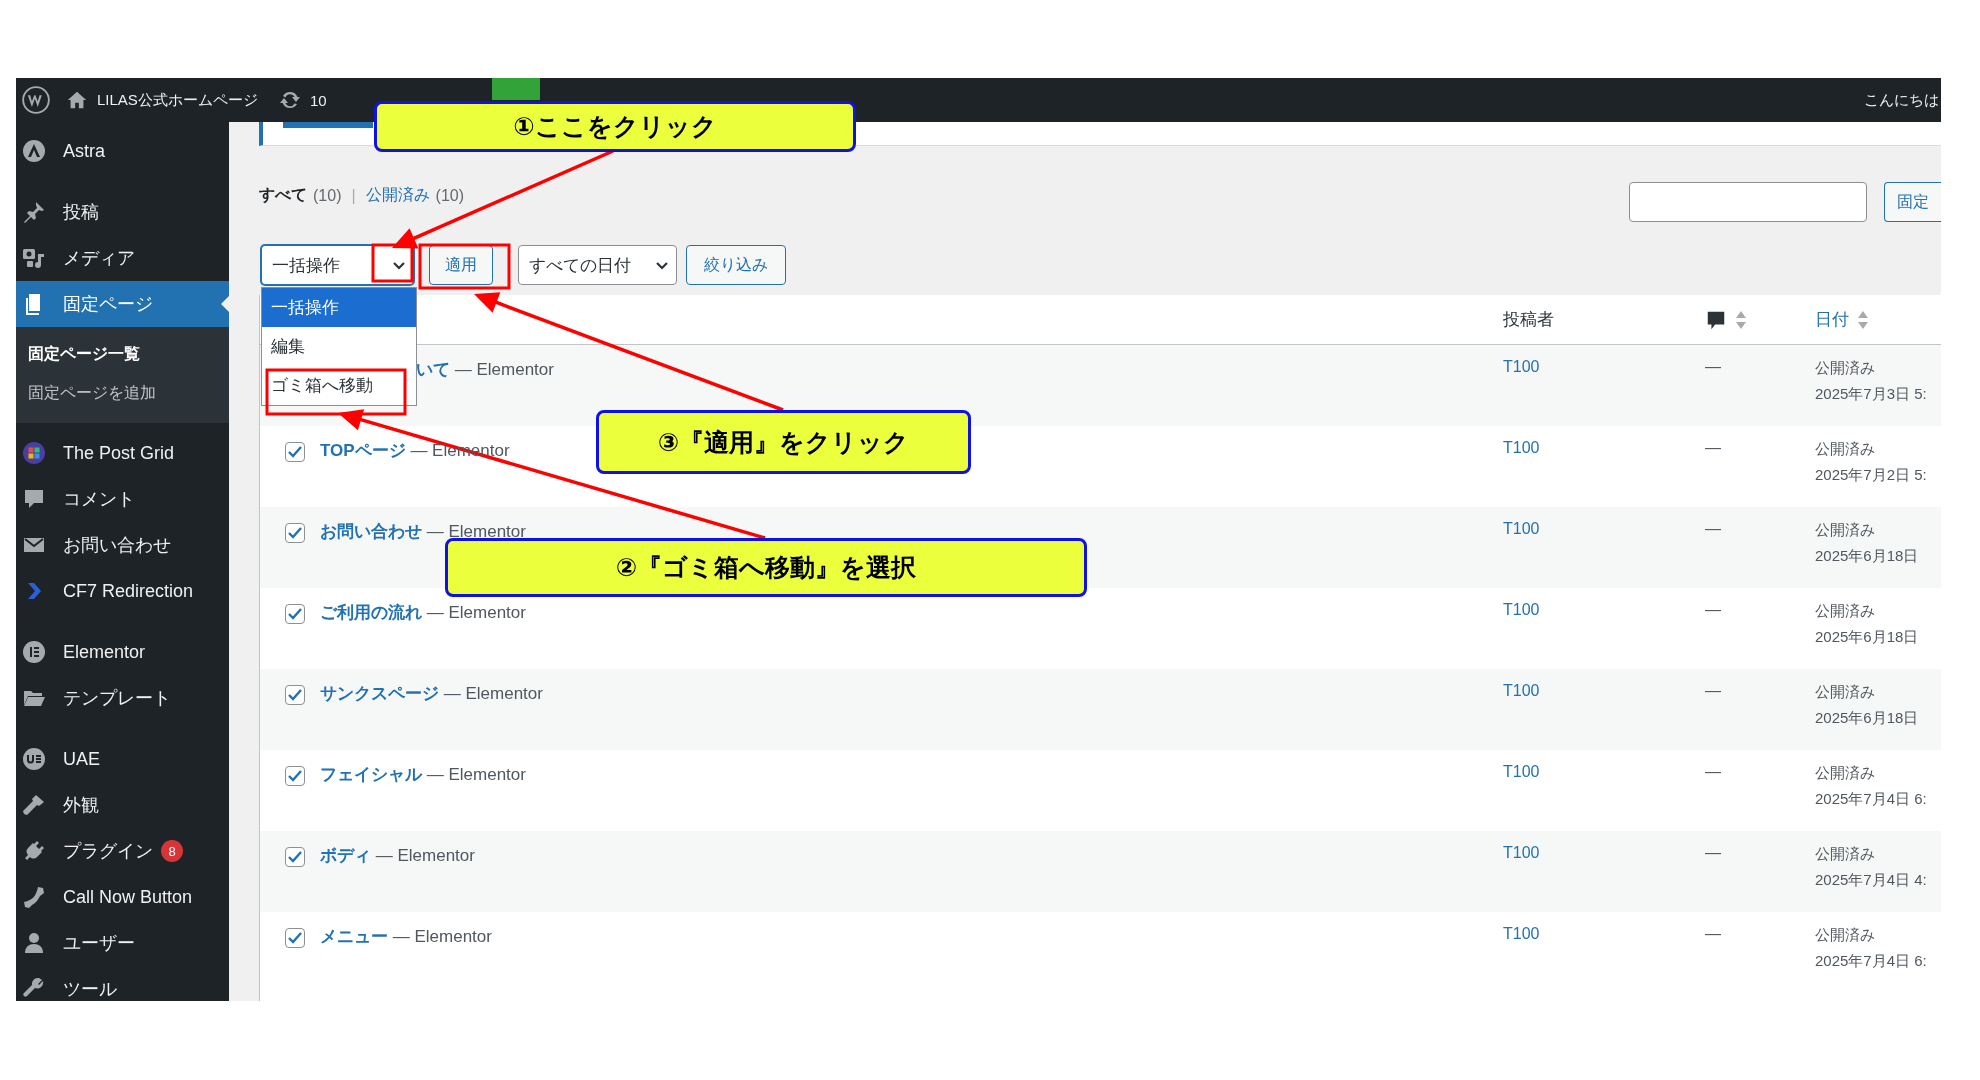  I want to click on column-header: 投稿者, so click(1528, 320).